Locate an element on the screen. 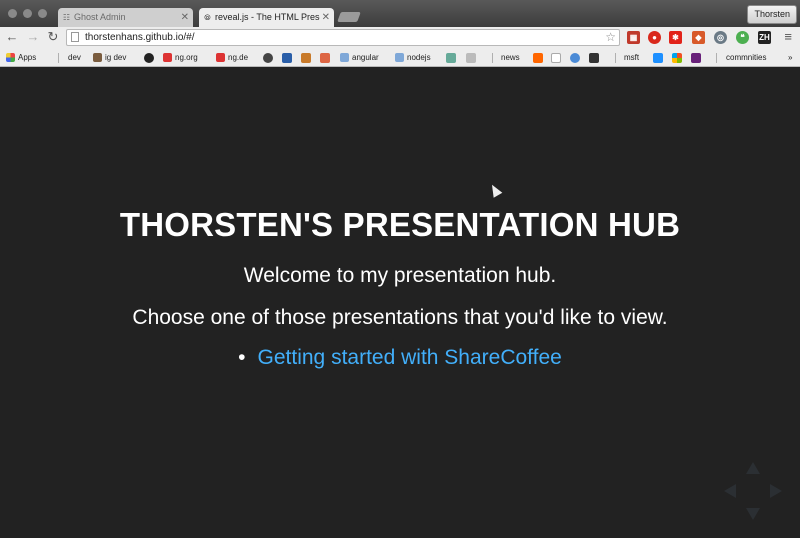 This screenshot has height=538, width=800. extension-icon: ◎ is located at coordinates (720, 37).